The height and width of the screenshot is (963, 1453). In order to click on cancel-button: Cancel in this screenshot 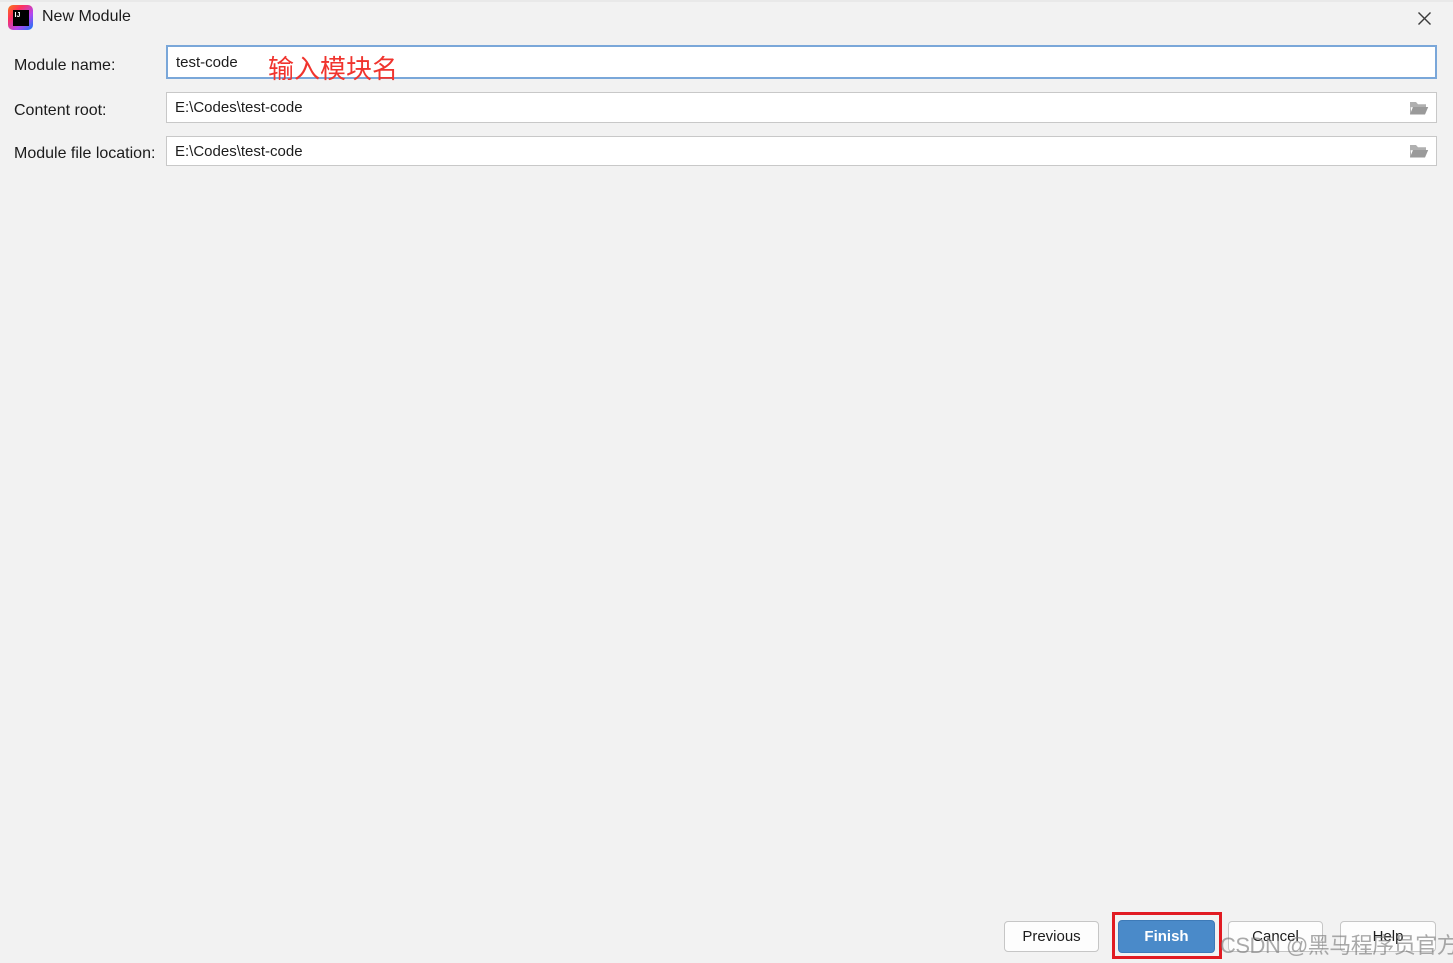, I will do `click(1275, 936)`.